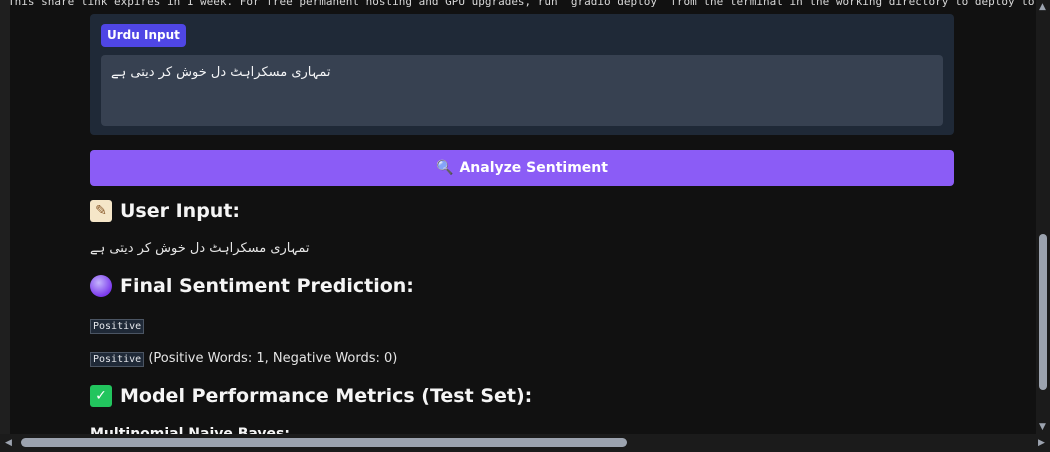  Describe the element at coordinates (1042, 427) in the screenshot. I see `scroll-down-arrow-icon: ▼` at that location.